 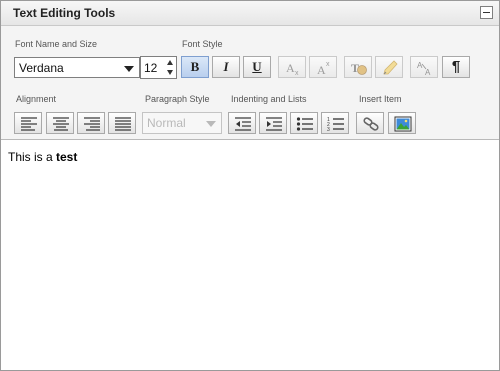 I want to click on editor-text-bold: test, so click(x=67, y=157).